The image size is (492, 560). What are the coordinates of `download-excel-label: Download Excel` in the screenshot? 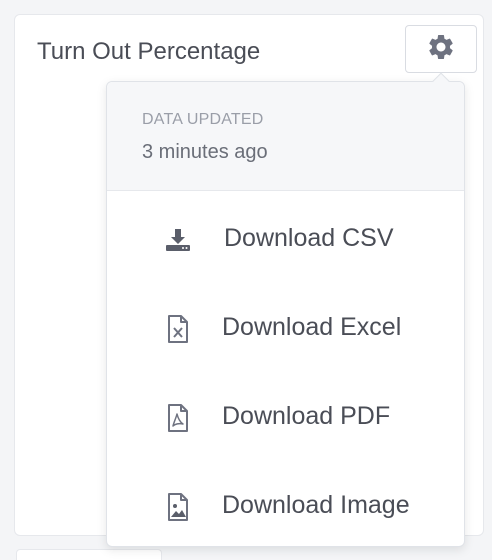 It's located at (312, 327).